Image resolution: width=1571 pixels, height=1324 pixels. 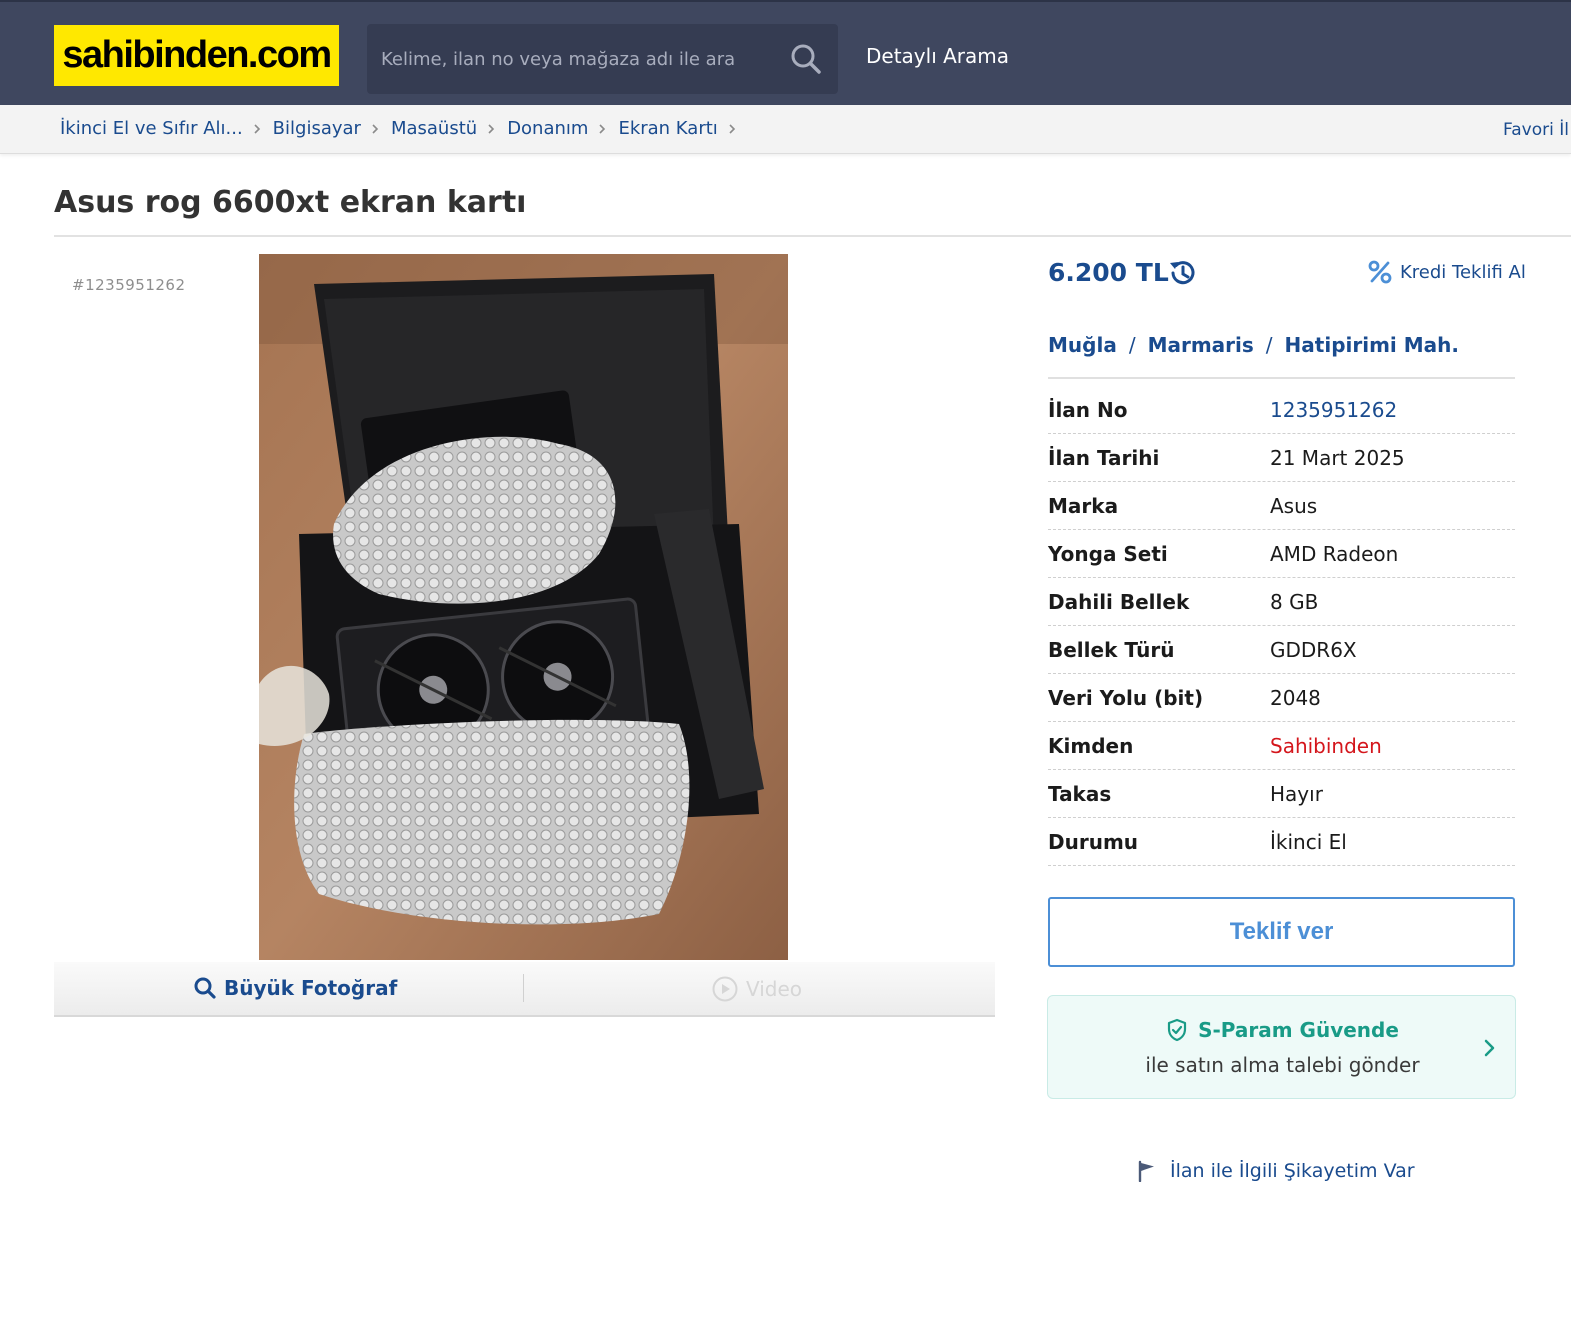 I want to click on media-toolbar: Büyük Fotoğraf Video, so click(x=524, y=989).